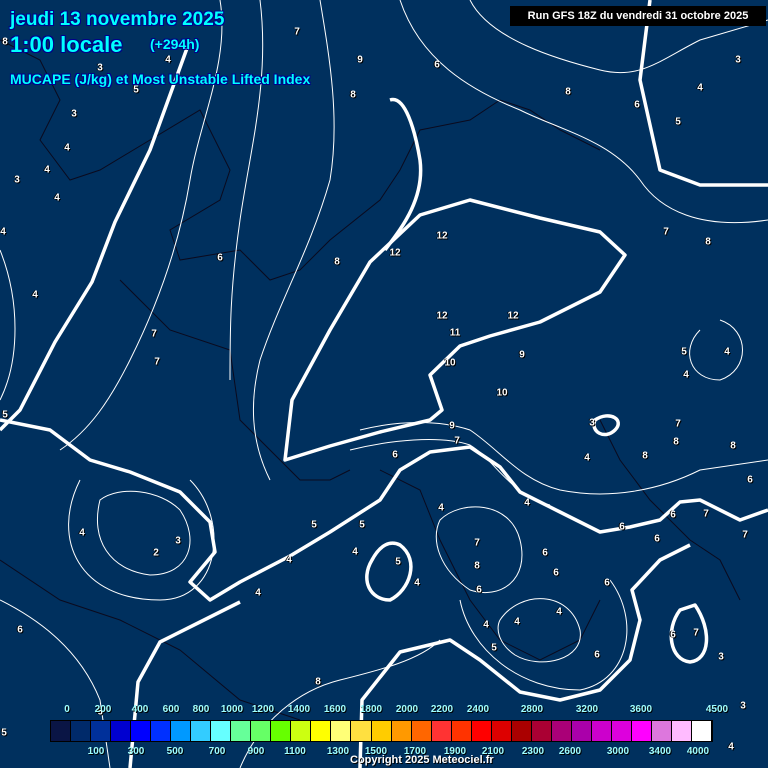  What do you see at coordinates (493, 751) in the screenshot?
I see `colorbar-bottom-label: 2100` at bounding box center [493, 751].